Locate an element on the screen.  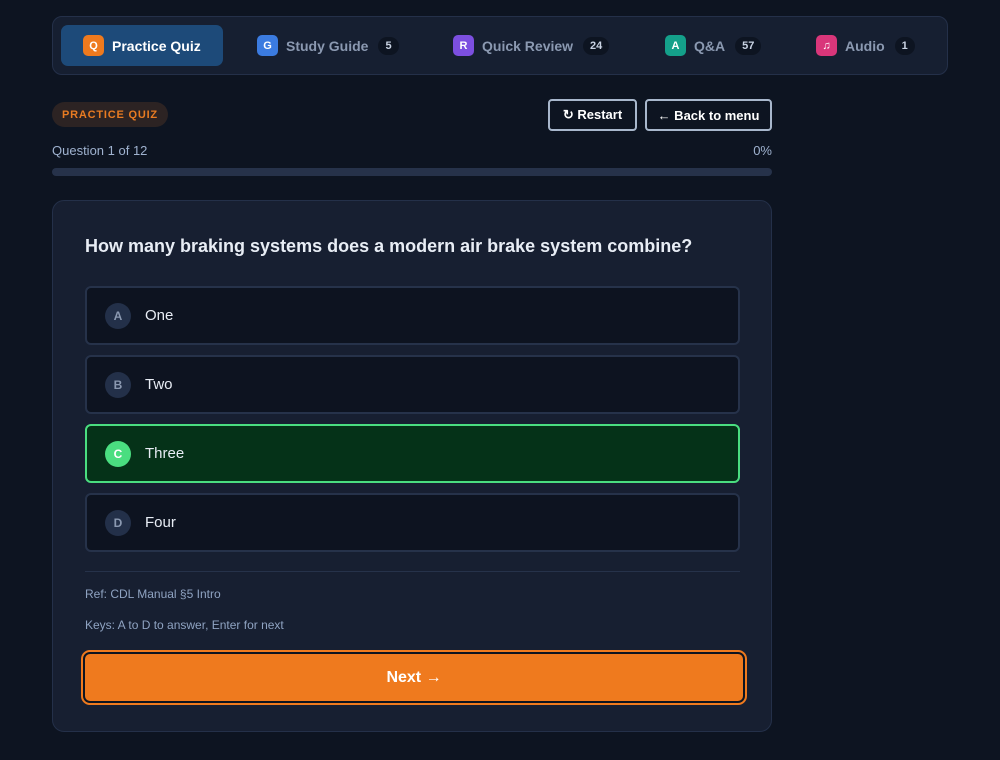
tab-label: Audio is located at coordinates (865, 45).